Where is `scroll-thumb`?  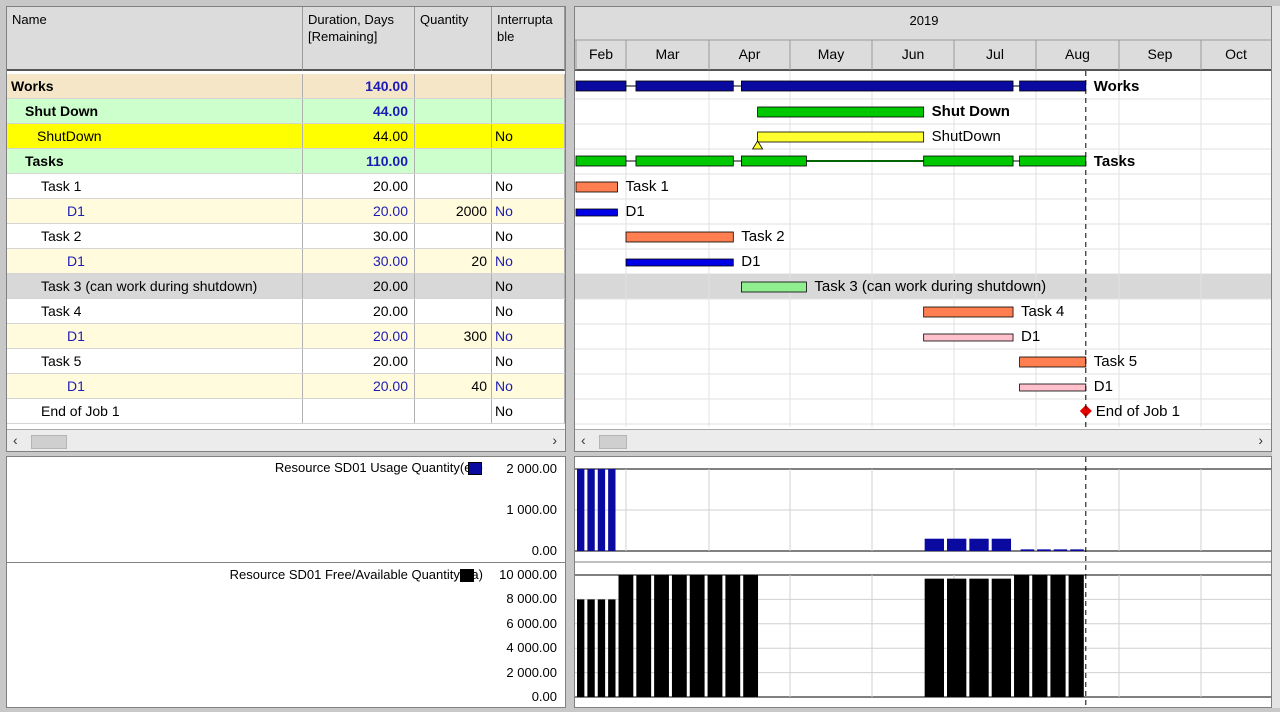 scroll-thumb is located at coordinates (49, 442).